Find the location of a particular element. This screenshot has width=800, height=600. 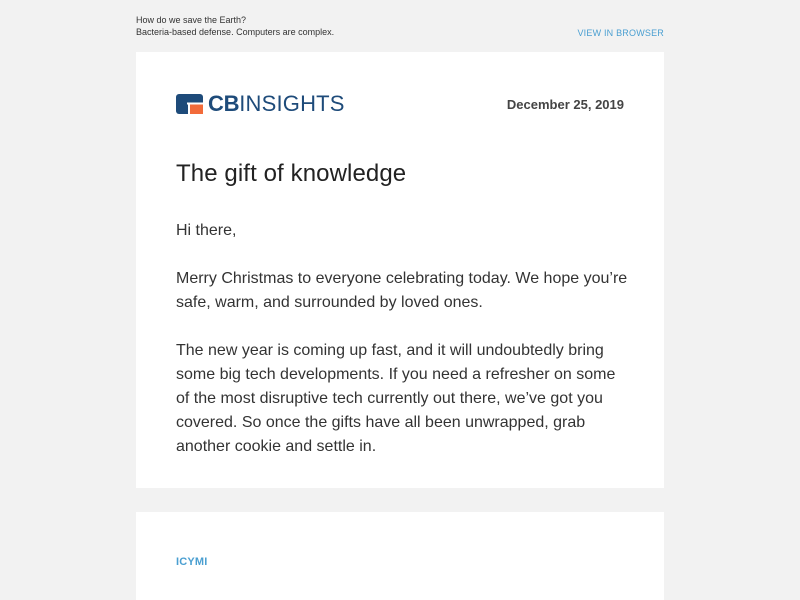

logo-wordmark: CBINSIGHTS is located at coordinates (276, 104).